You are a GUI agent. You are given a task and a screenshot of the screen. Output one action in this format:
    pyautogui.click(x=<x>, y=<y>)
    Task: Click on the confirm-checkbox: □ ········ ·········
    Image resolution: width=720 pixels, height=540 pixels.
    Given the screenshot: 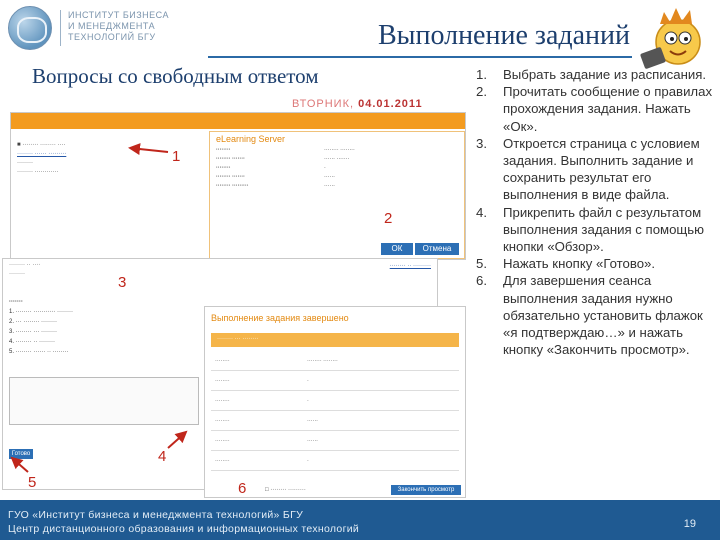 What is the action you would take?
    pyautogui.click(x=285, y=490)
    